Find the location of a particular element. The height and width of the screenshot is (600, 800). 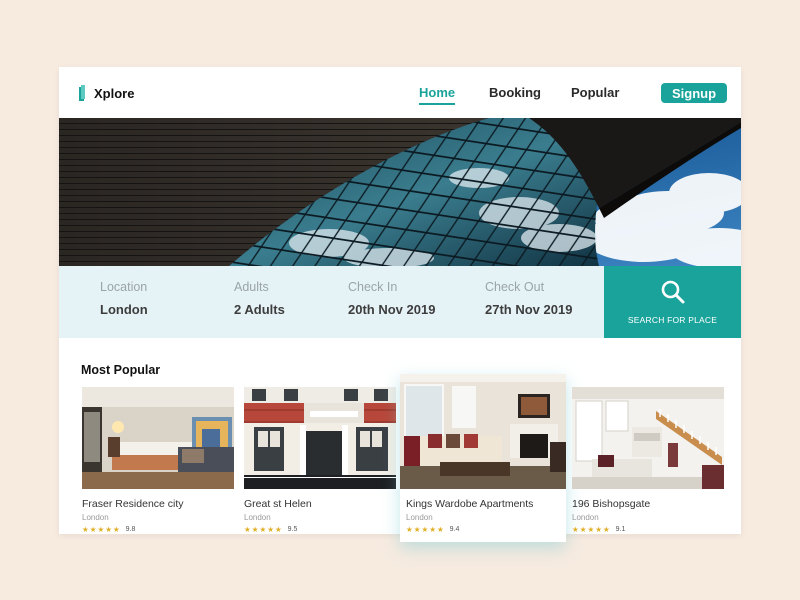

listing-name: Kings Wardobe Apartments is located at coordinates (486, 504).